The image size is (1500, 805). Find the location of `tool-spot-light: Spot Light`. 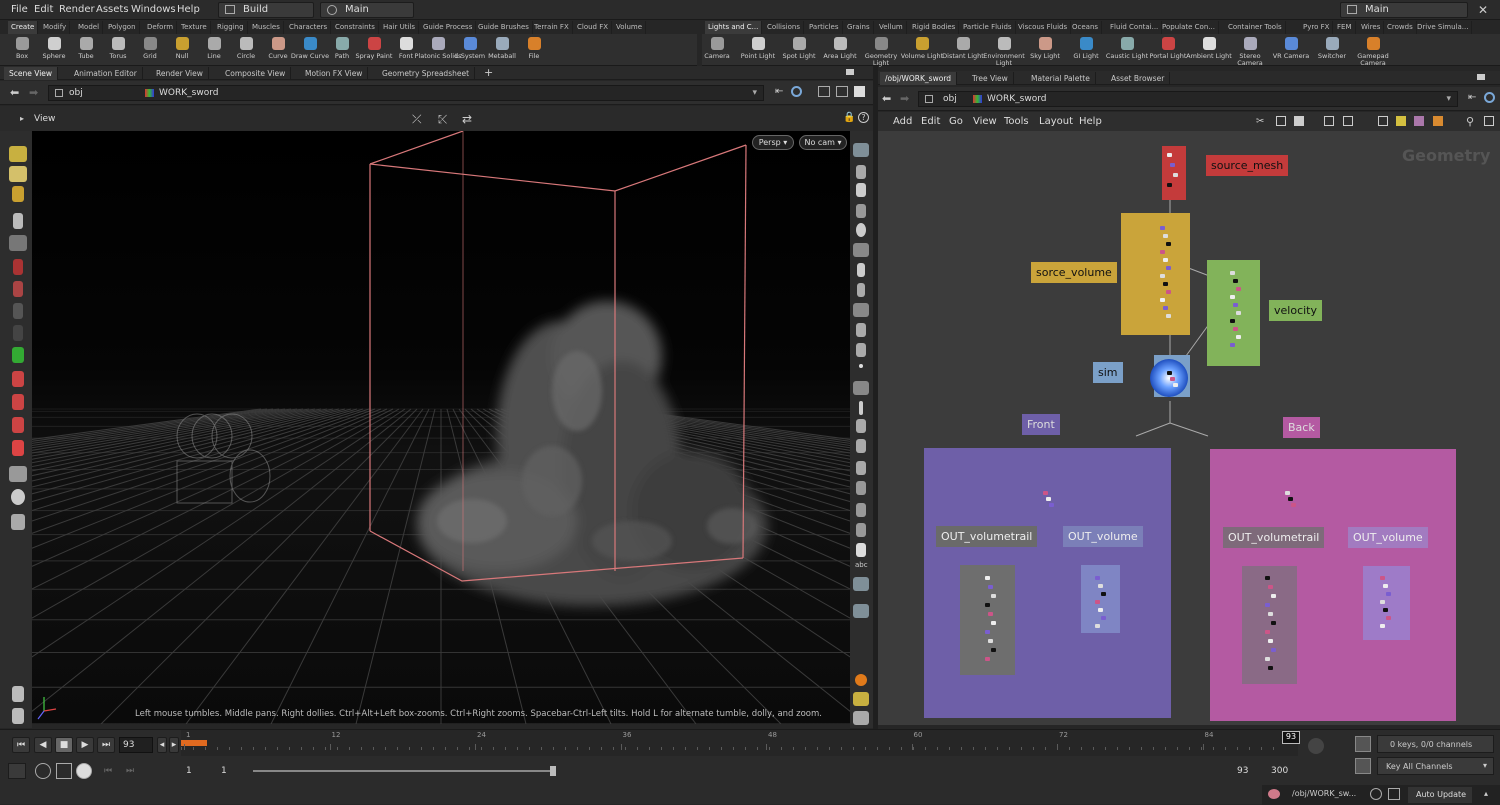

tool-spot-light: Spot Light is located at coordinates (799, 50).